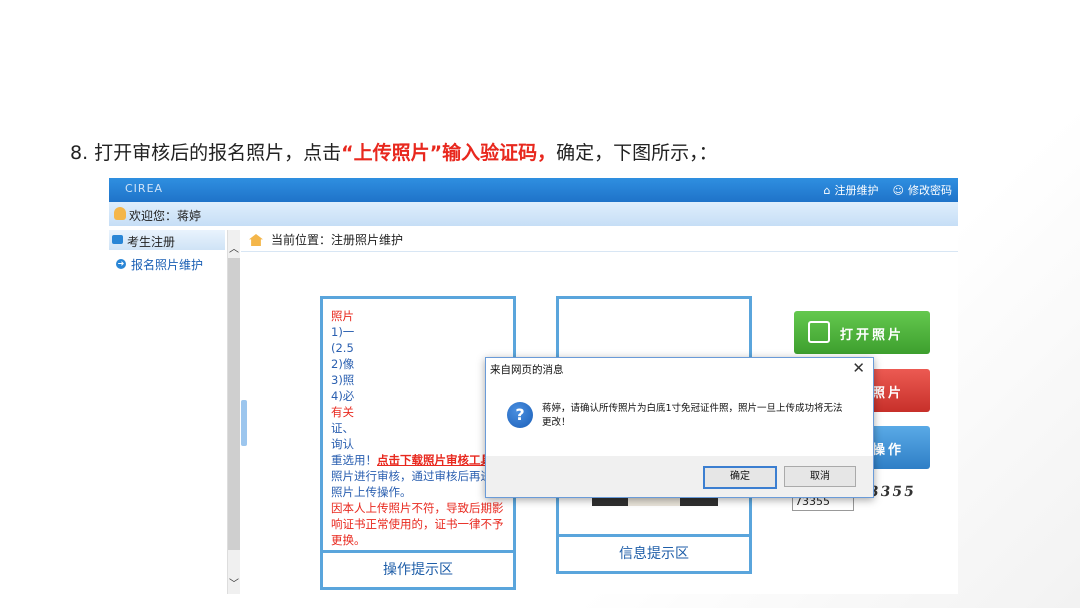 Image resolution: width=1080 pixels, height=608 pixels. What do you see at coordinates (120, 213) in the screenshot?
I see `user-avatar-icon` at bounding box center [120, 213].